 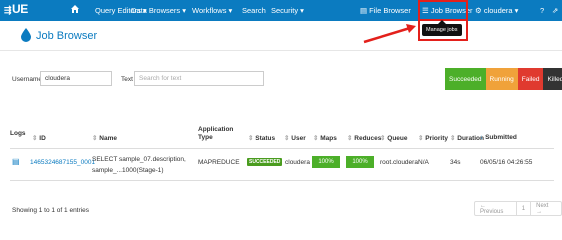 I want to click on file-icon: ▤, so click(x=365, y=10).